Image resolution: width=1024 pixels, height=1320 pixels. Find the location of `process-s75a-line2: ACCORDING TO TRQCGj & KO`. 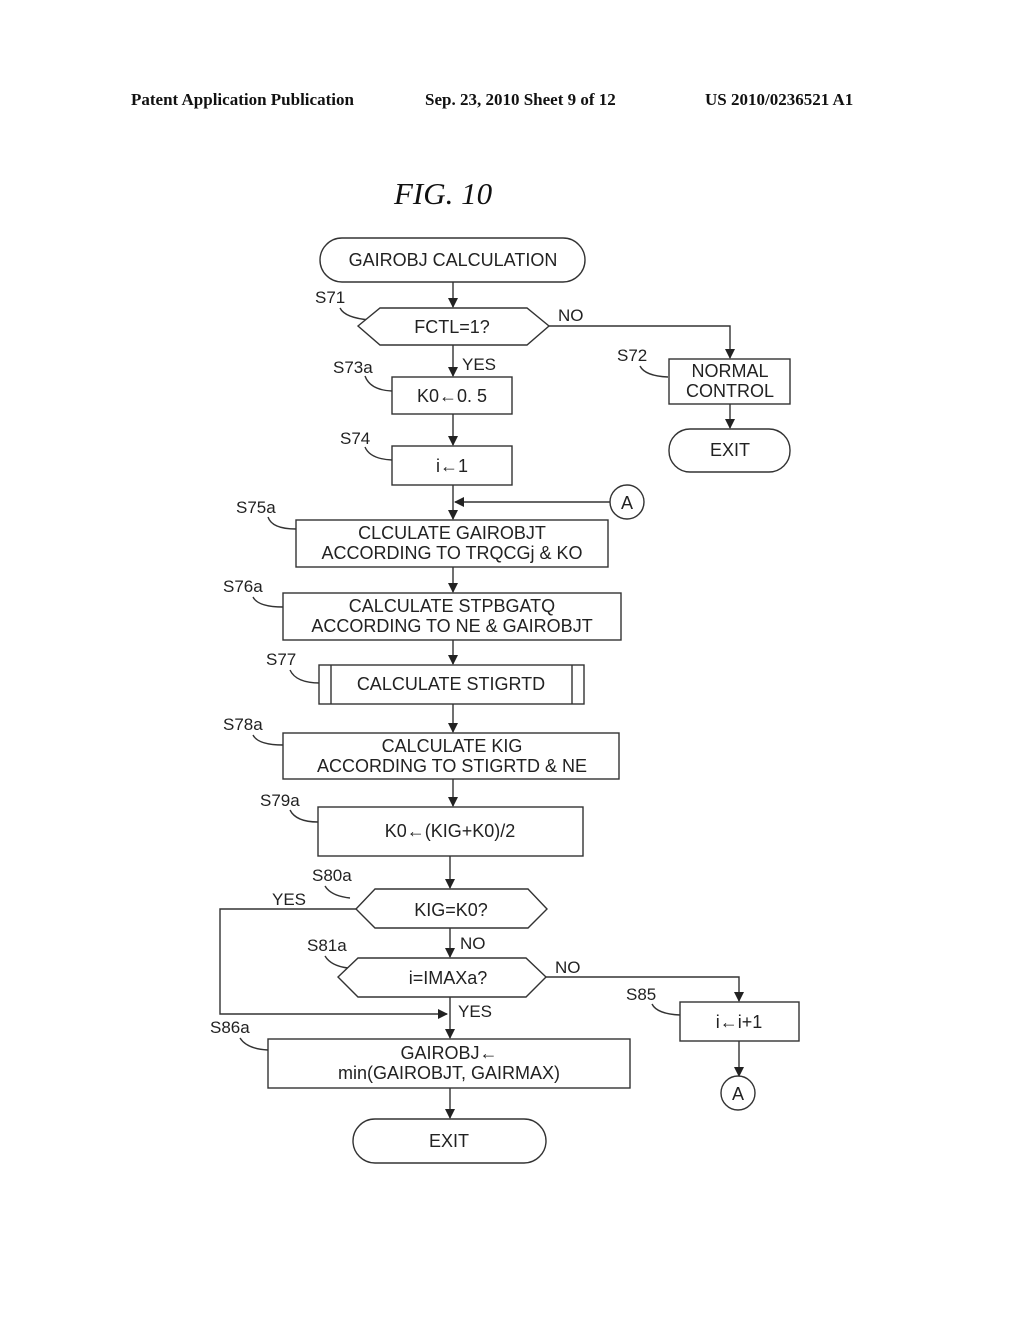

process-s75a-line2: ACCORDING TO TRQCGj & KO is located at coordinates (451, 553).